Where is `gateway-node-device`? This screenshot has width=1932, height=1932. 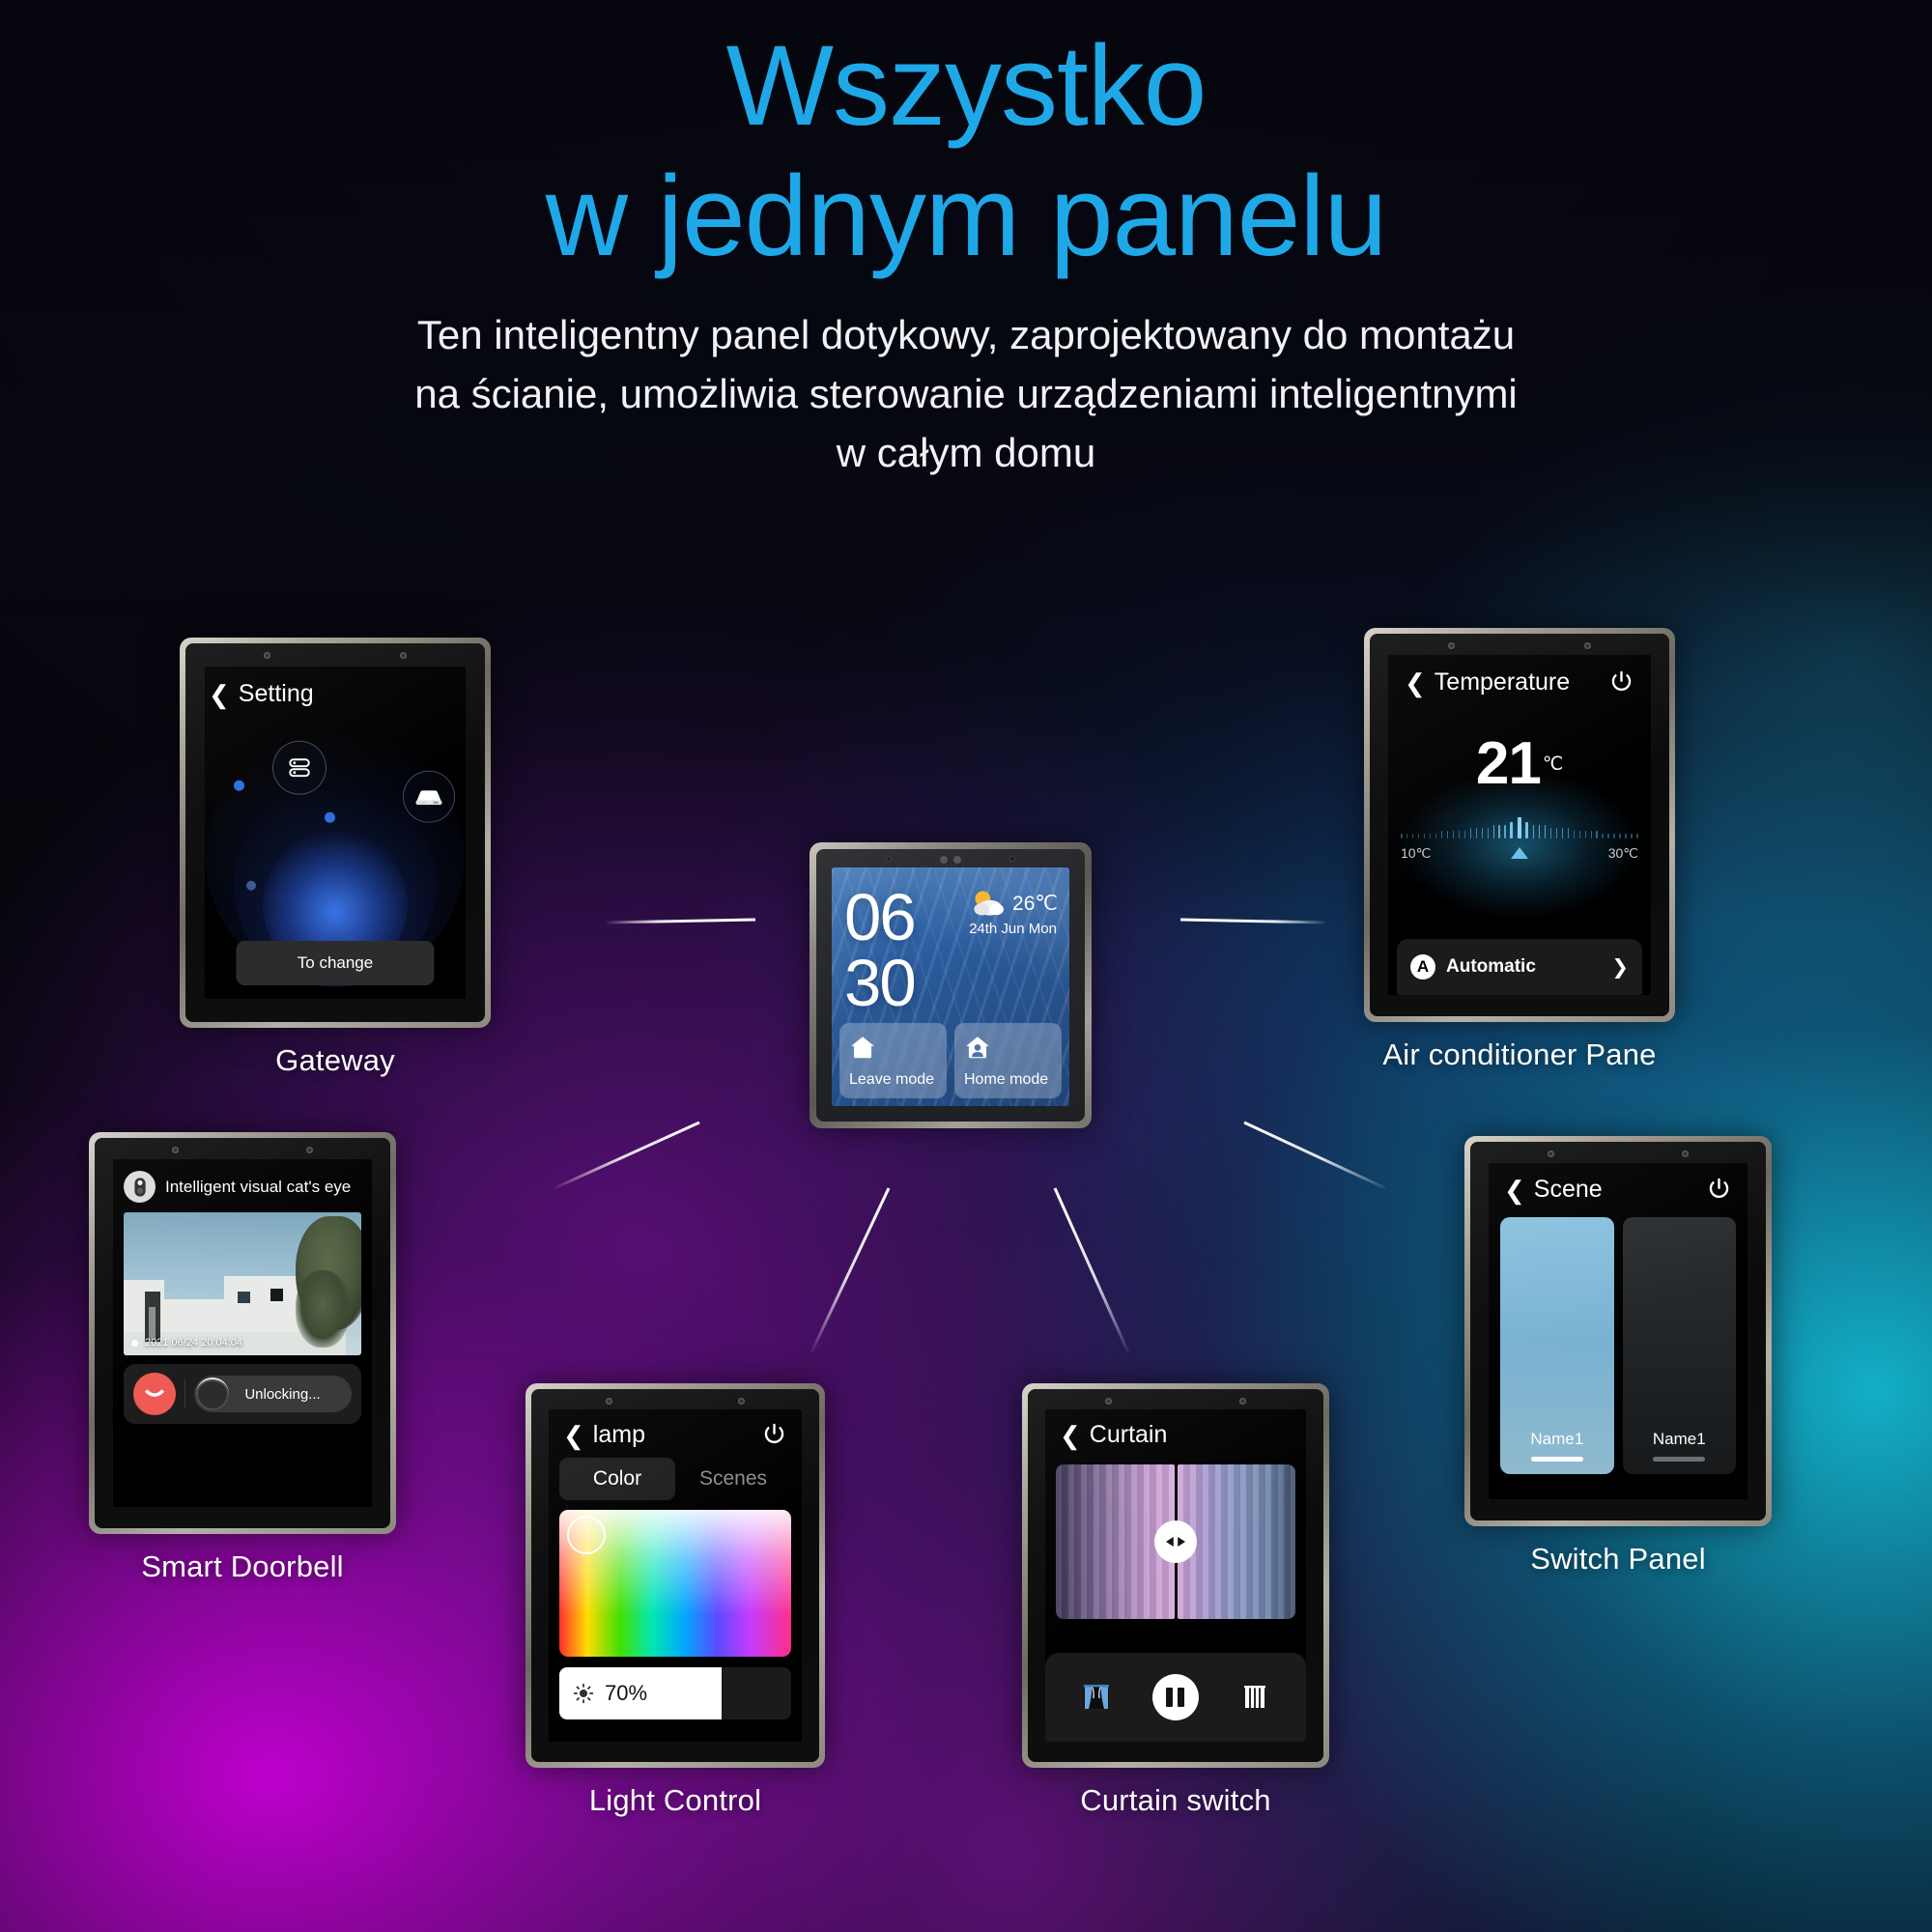
gateway-node-device is located at coordinates (429, 796).